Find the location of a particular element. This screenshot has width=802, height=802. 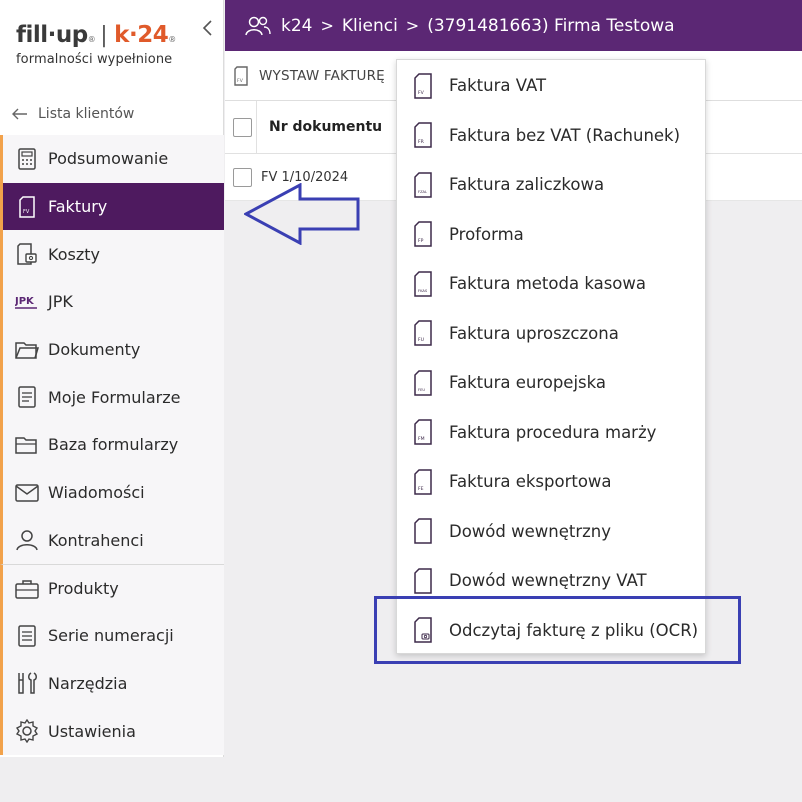

logo-brand-k24: k·24 is located at coordinates (141, 35).